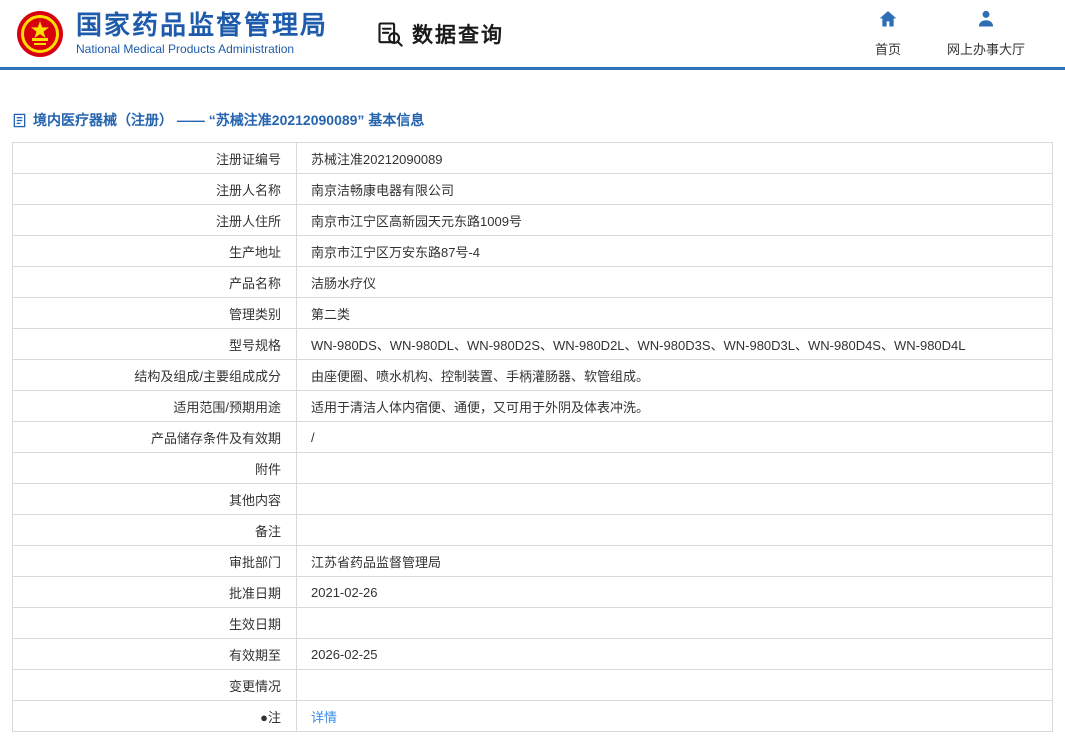  I want to click on field-label: 变更情况, so click(154, 685).